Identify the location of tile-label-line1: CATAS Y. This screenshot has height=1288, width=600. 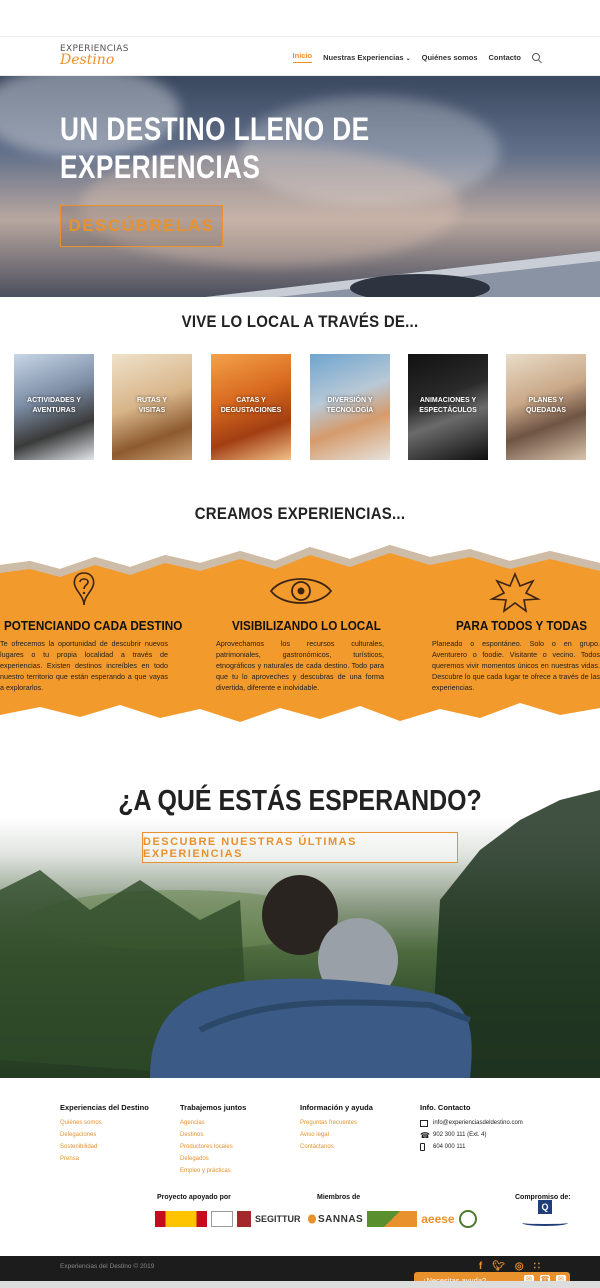
(251, 400).